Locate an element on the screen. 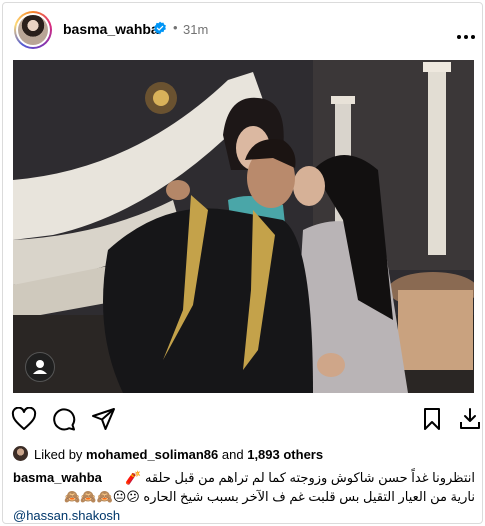 Image resolution: width=485 pixels, height=526 pixels. liker-username: mohamed_soliman86 is located at coordinates (152, 454).